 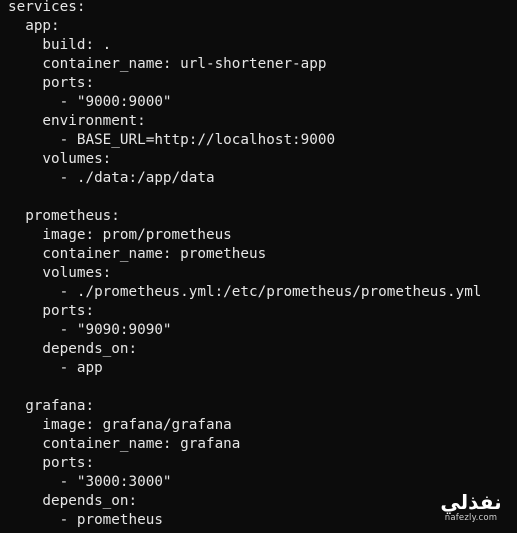 What do you see at coordinates (111, 178) in the screenshot?
I see `code-line: - ./data:/app/data` at bounding box center [111, 178].